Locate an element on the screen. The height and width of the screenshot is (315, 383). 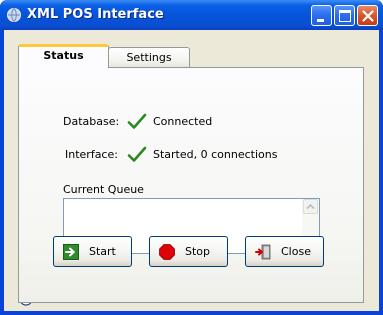
chevron-up-icon is located at coordinates (310, 206).